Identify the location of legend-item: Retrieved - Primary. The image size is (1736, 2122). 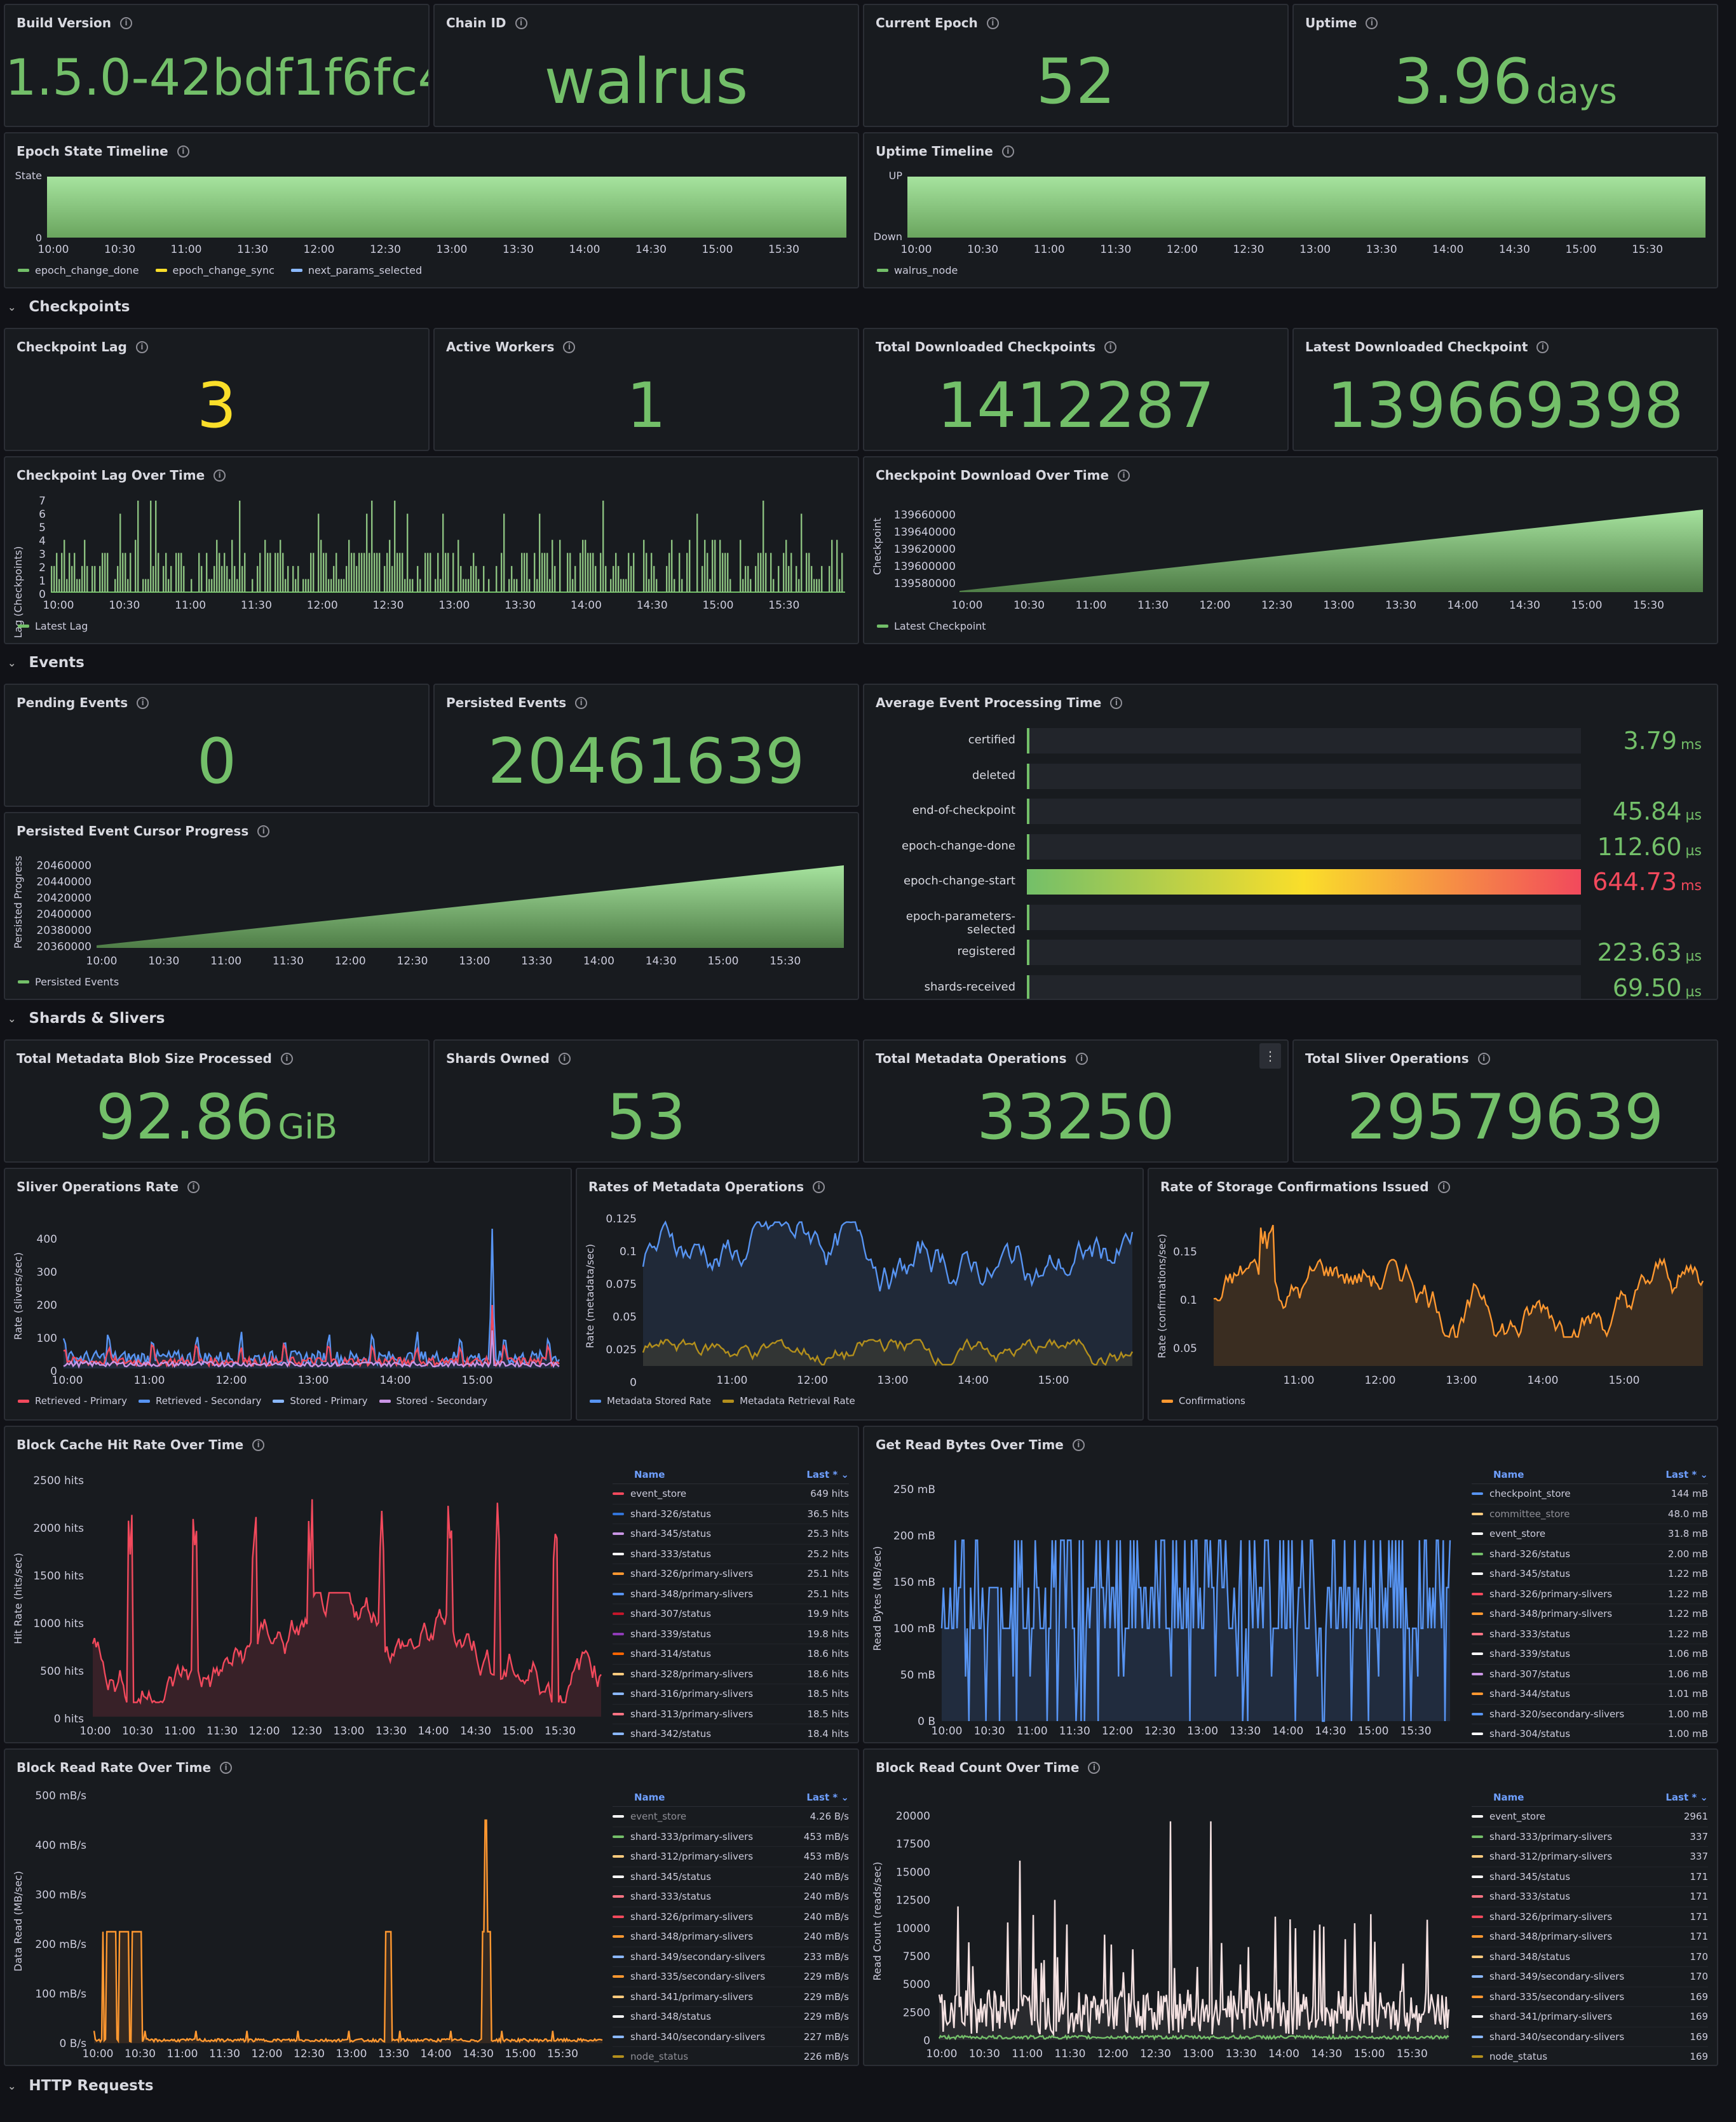
(72, 1401).